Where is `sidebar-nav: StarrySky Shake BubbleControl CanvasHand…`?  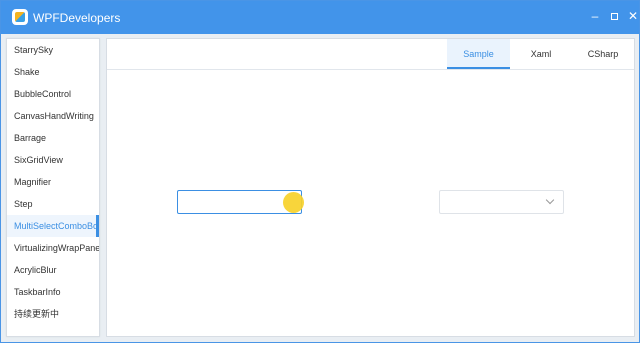 sidebar-nav: StarrySky Shake BubbleControl CanvasHand… is located at coordinates (53, 187).